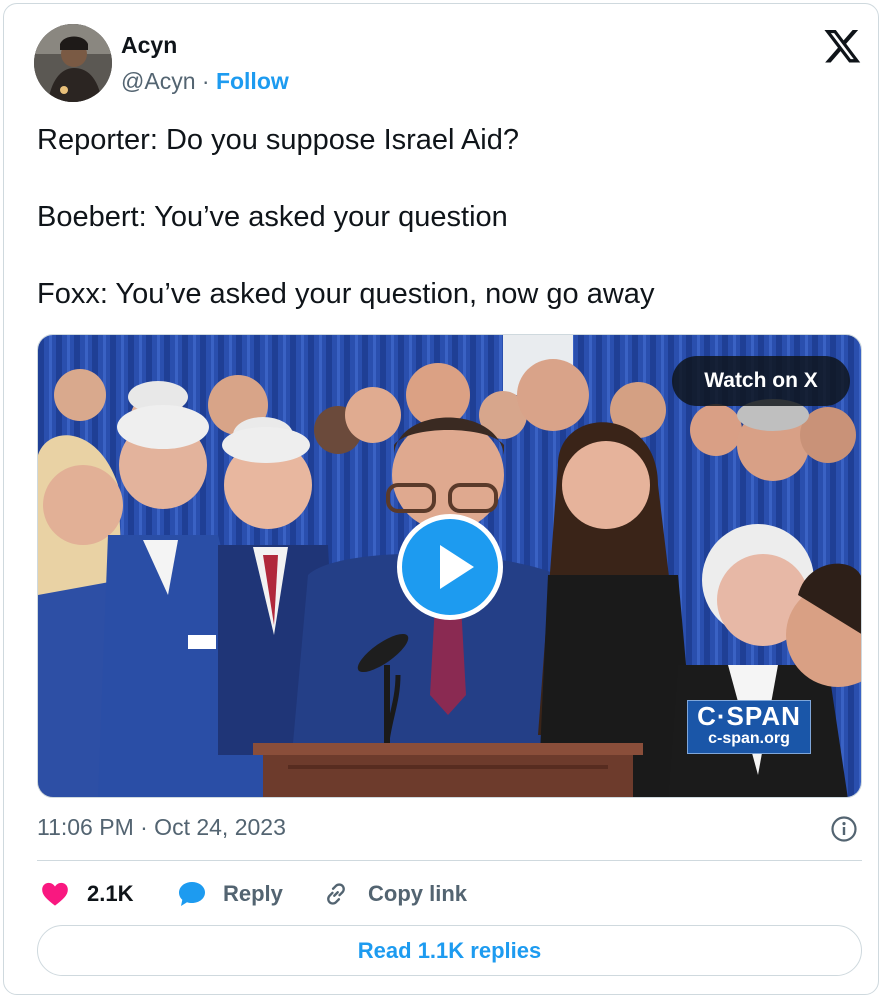  Describe the element at coordinates (161, 827) in the screenshot. I see `tweet-timestamp: 11:06 PM · Oct 24, 2023` at that location.